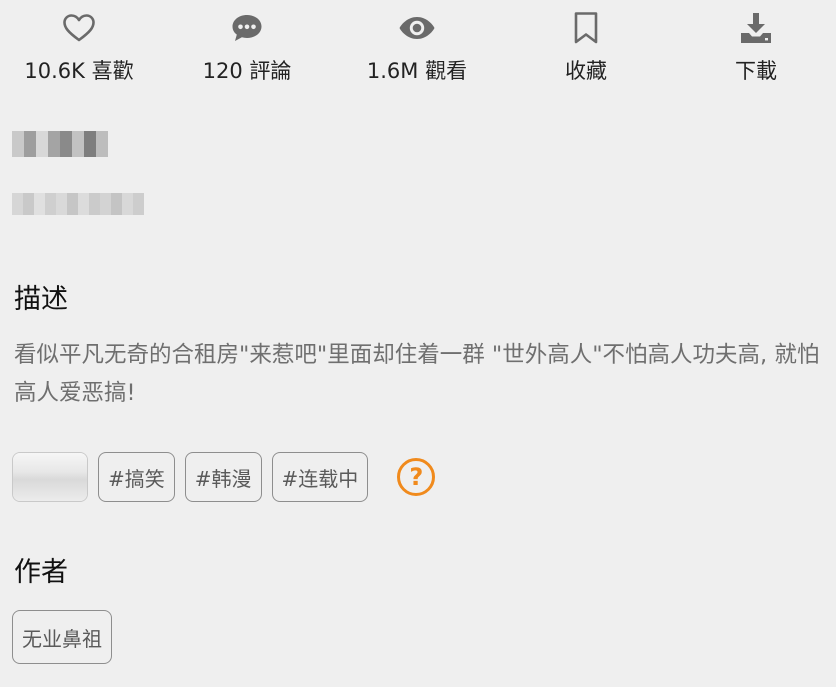 This screenshot has width=836, height=687. I want to click on heart-outline-icon, so click(79, 28).